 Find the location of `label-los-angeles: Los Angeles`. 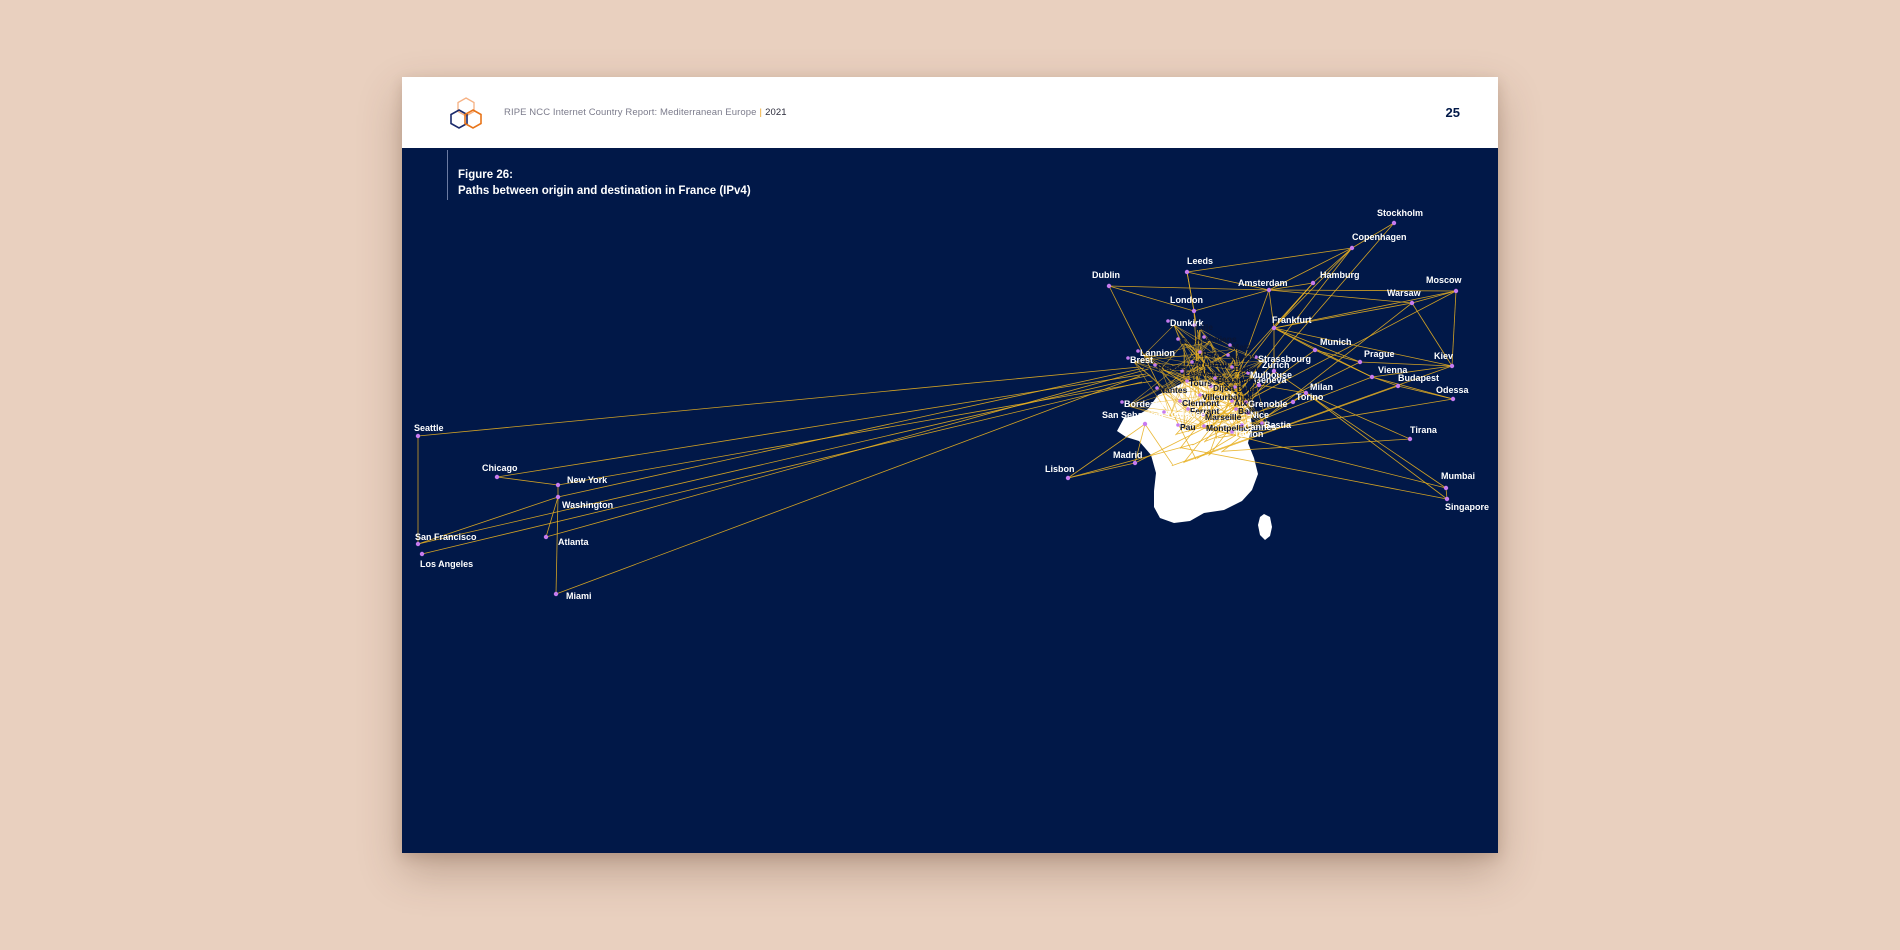

label-los-angeles: Los Angeles is located at coordinates (446, 564).